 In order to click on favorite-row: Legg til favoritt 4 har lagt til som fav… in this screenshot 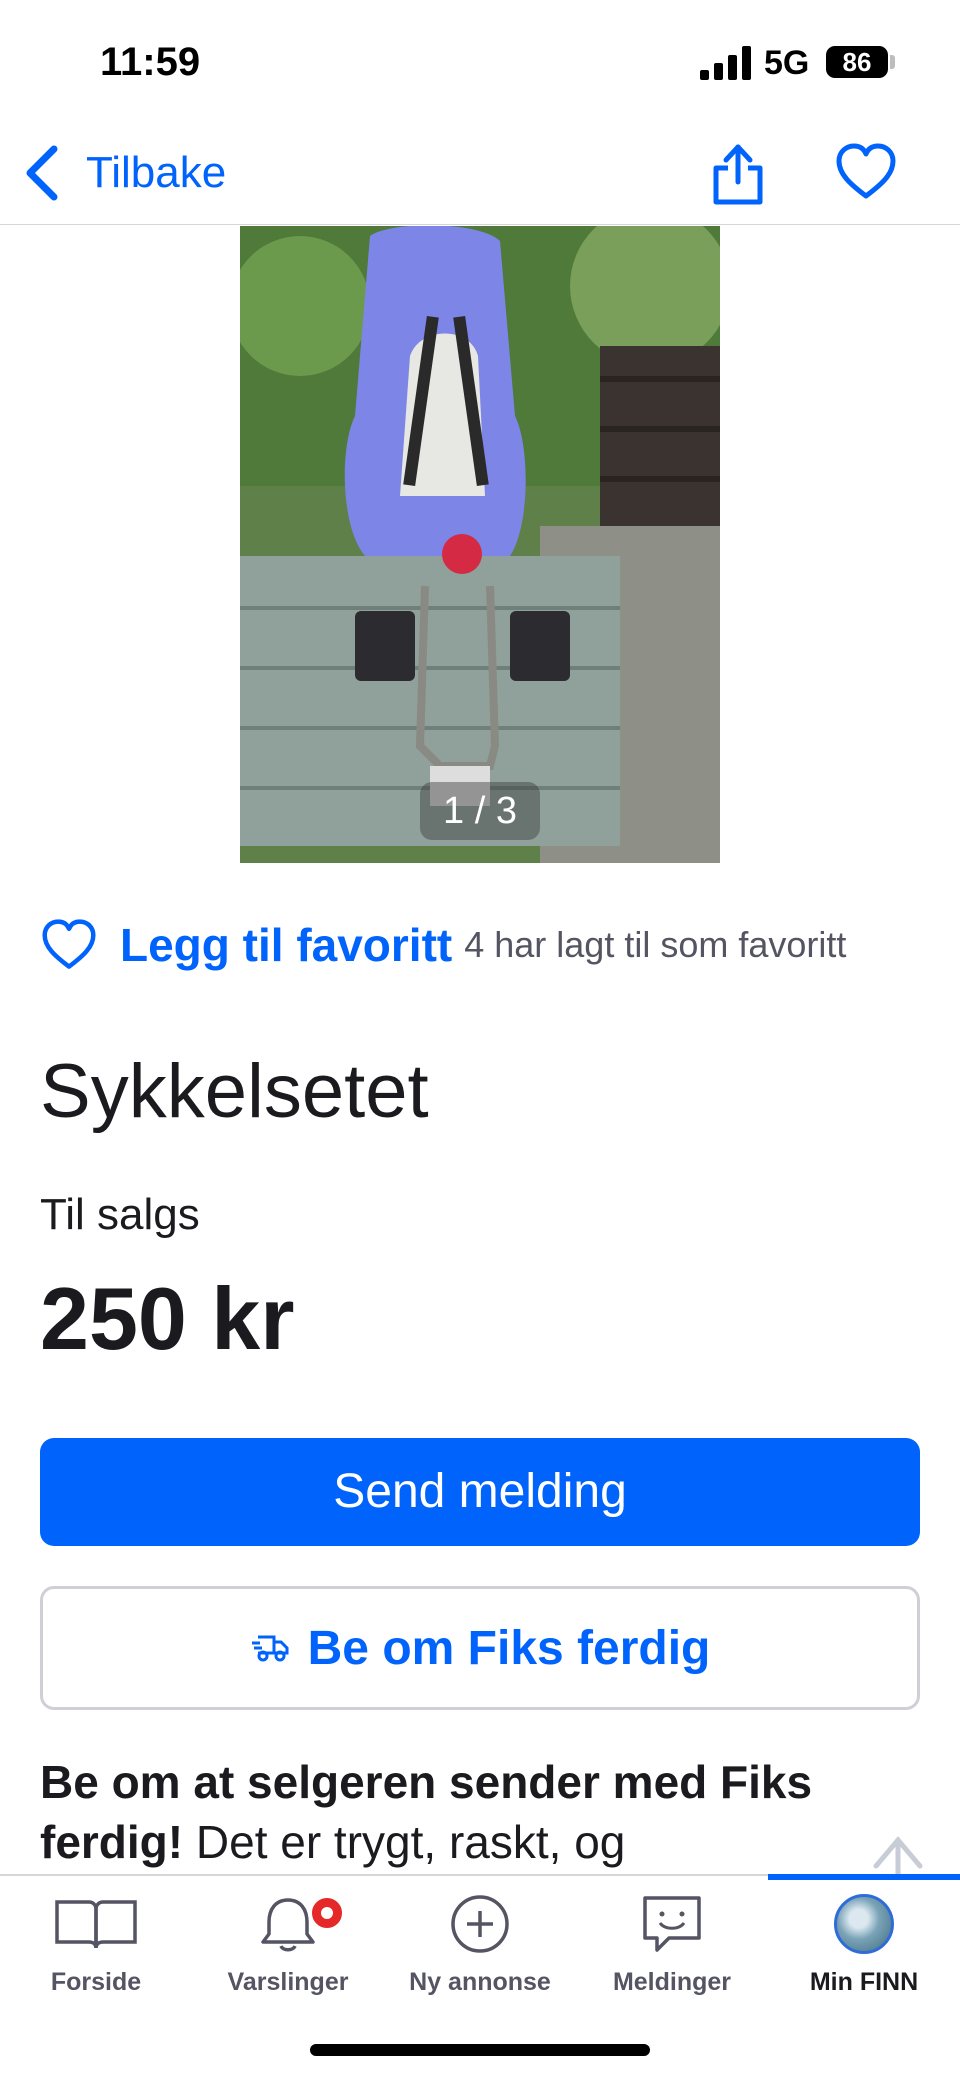, I will do `click(443, 945)`.